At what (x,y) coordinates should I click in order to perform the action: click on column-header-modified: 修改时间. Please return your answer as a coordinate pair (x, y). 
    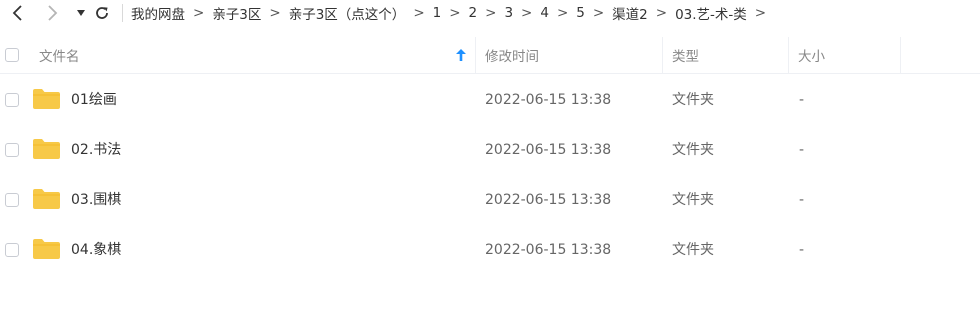
    Looking at the image, I should click on (512, 55).